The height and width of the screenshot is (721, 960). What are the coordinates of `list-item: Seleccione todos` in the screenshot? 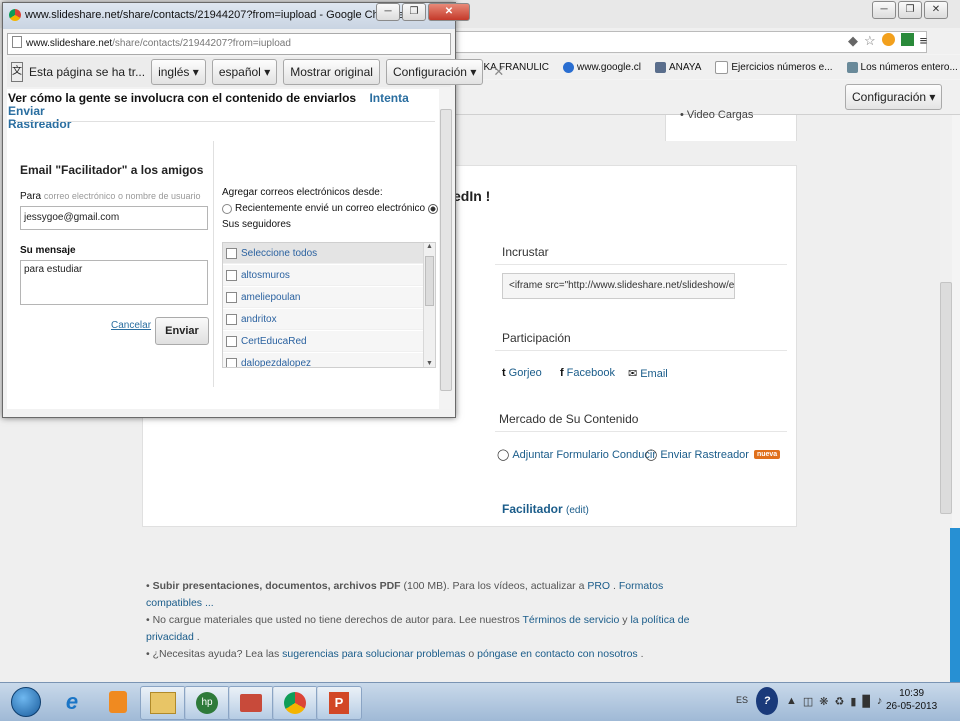 It's located at (323, 253).